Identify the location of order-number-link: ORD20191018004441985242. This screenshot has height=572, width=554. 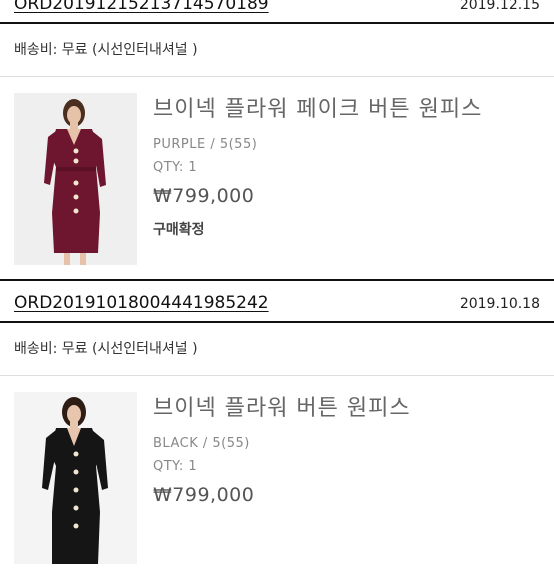
(141, 303).